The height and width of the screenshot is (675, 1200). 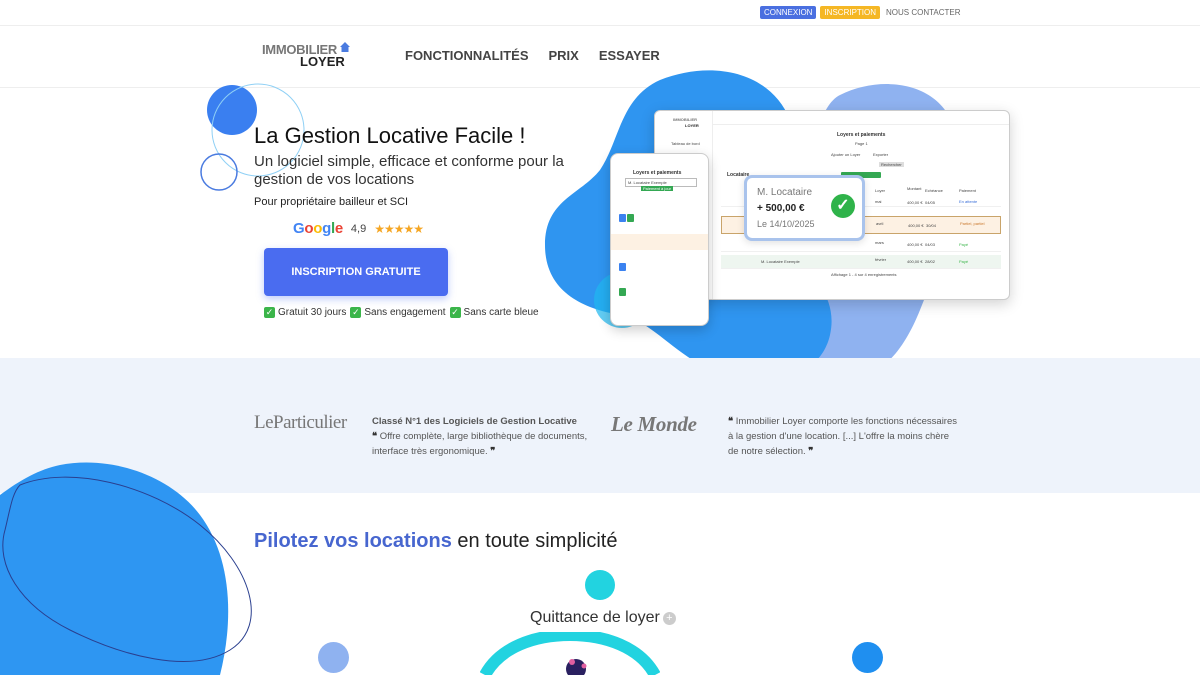 I want to click on phone-button: Paiement à jour, so click(x=657, y=188).